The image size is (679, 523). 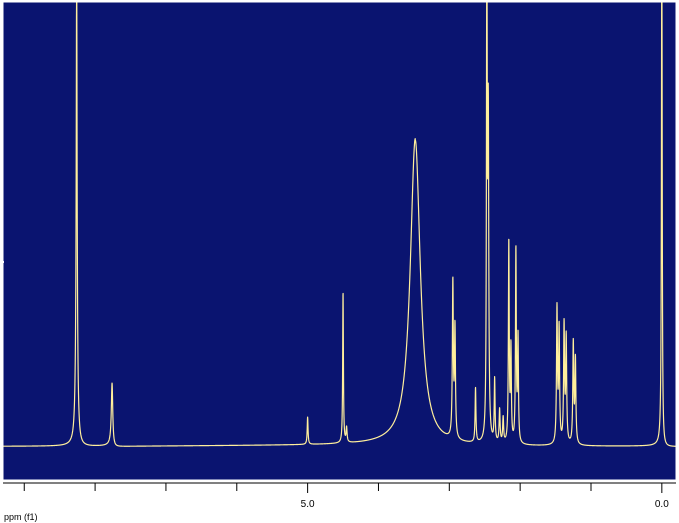 I want to click on x-tick-label-0: 5.0, so click(x=308, y=504).